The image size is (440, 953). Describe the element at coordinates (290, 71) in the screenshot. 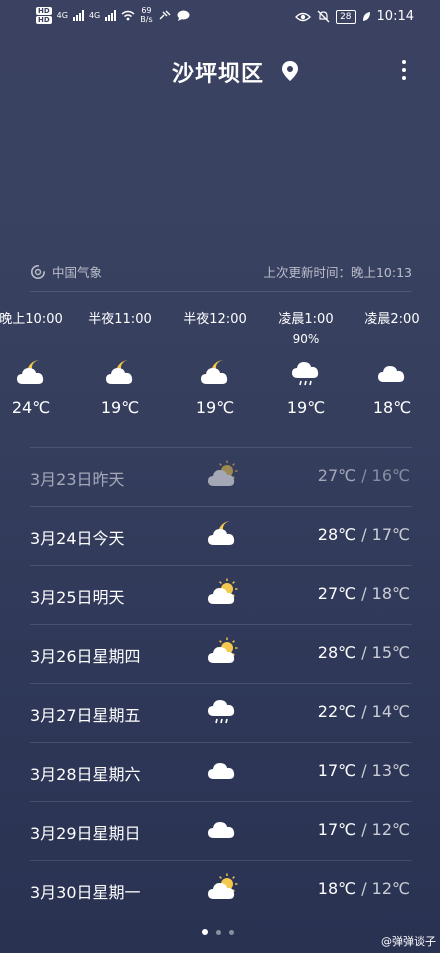

I see `location-pin-icon` at that location.